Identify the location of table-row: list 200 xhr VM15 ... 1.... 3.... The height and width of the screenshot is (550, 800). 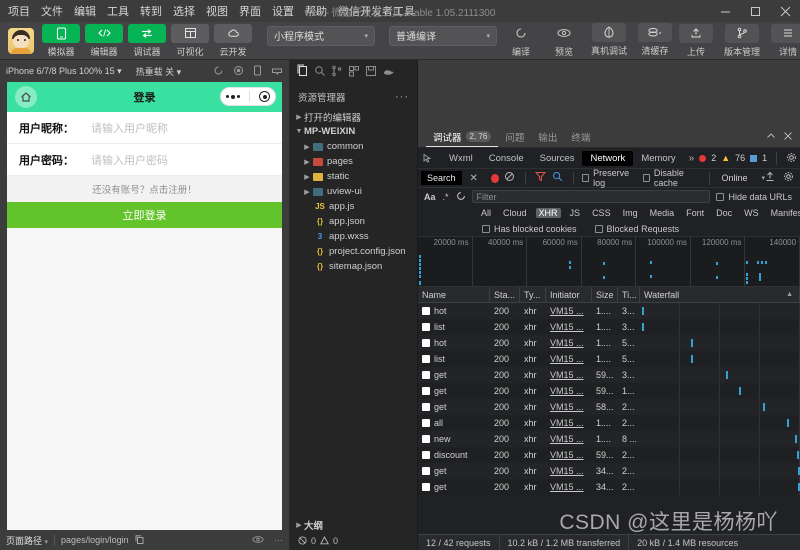
(609, 327).